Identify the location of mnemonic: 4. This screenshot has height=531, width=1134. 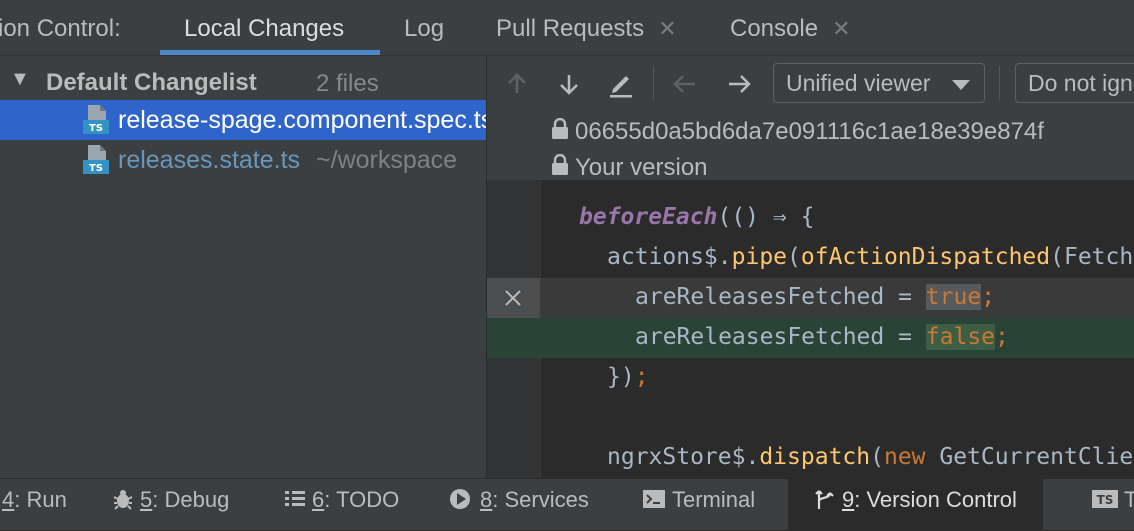
(8, 499).